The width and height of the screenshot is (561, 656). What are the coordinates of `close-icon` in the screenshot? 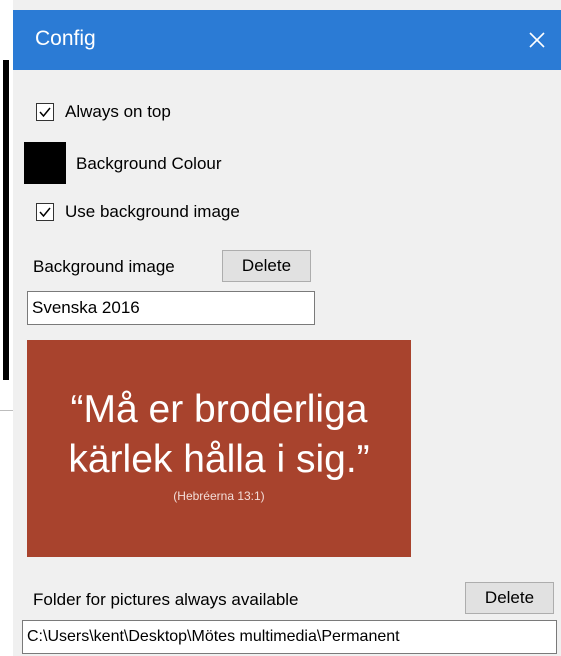 It's located at (537, 40).